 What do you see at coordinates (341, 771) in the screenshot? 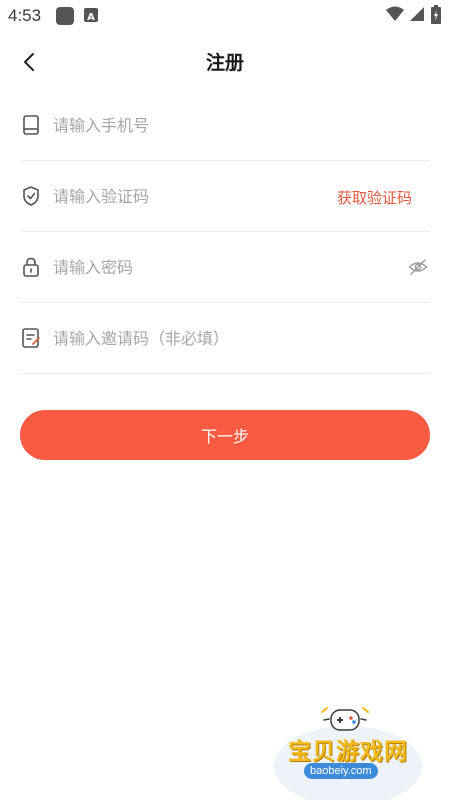
I see `watermark-url: baobeiy.com` at bounding box center [341, 771].